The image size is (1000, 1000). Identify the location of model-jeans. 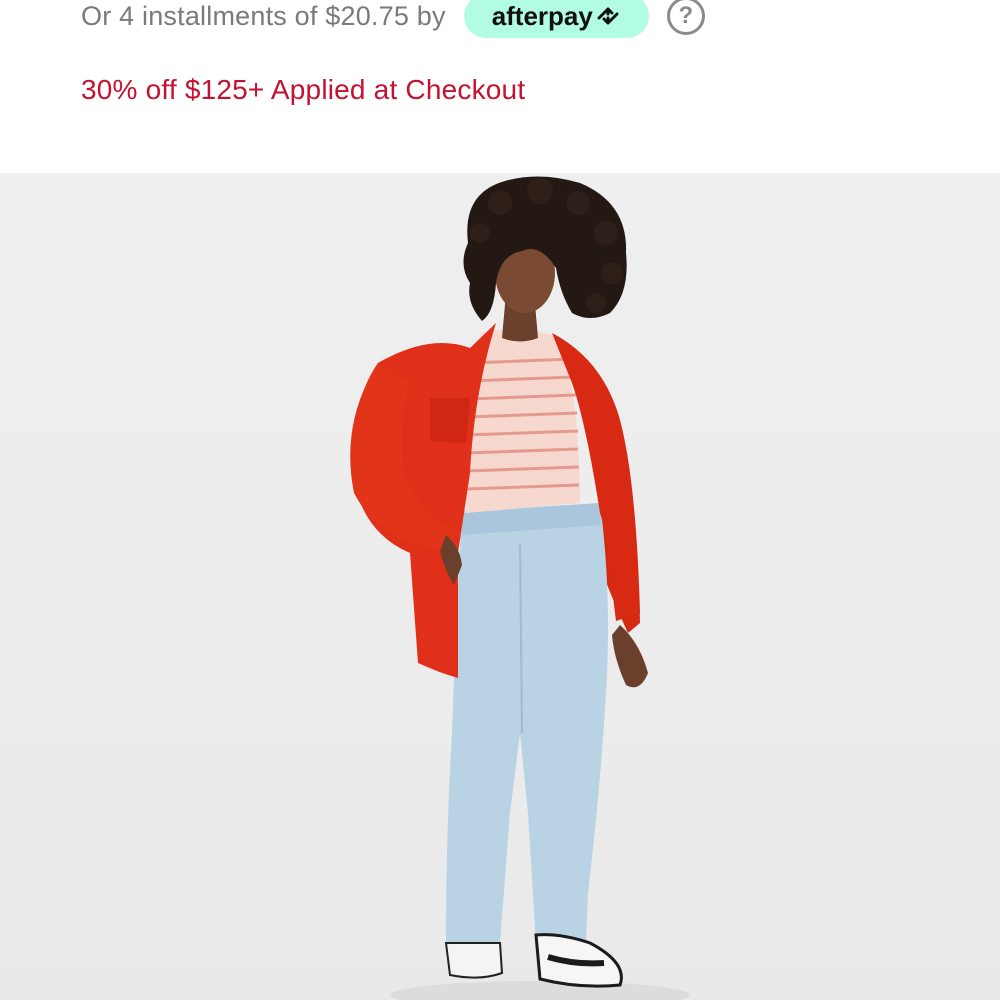
(527, 723).